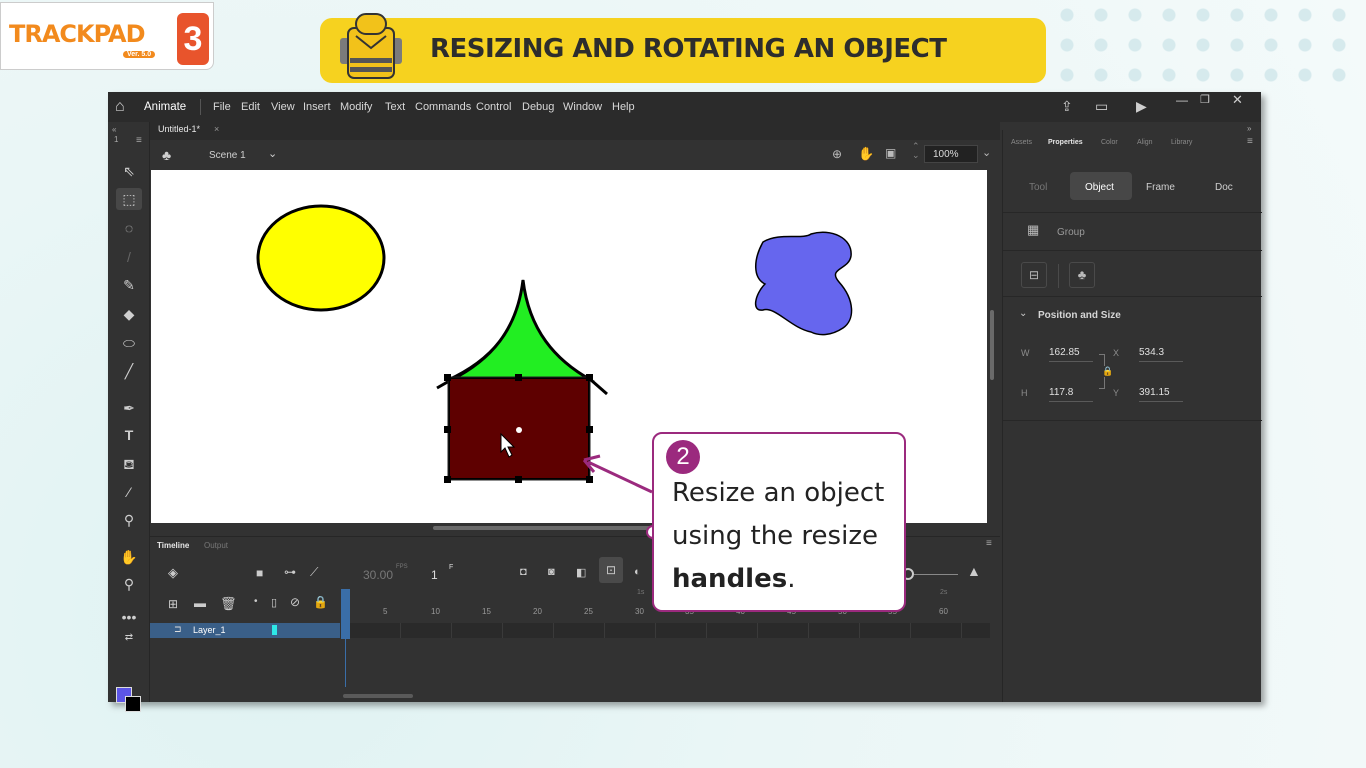  What do you see at coordinates (1038, 187) in the screenshot?
I see `subtab-tool: Tool` at bounding box center [1038, 187].